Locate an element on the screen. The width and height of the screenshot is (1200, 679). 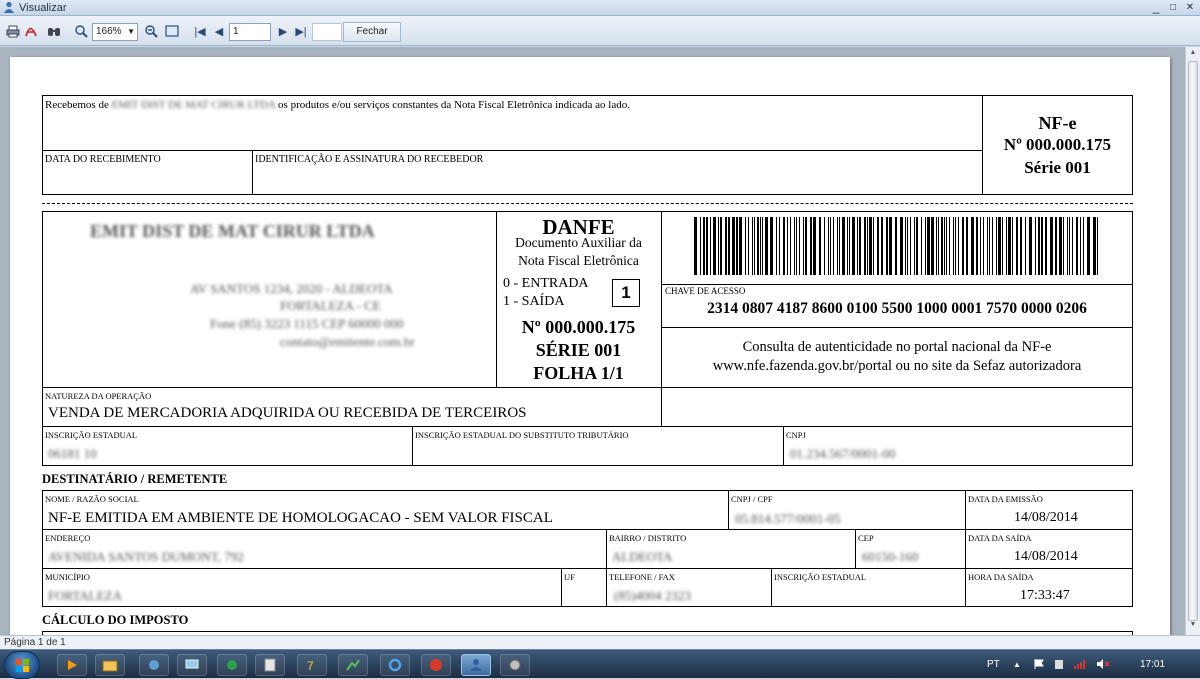
address-label: ENDEREÇO is located at coordinates (68, 538).